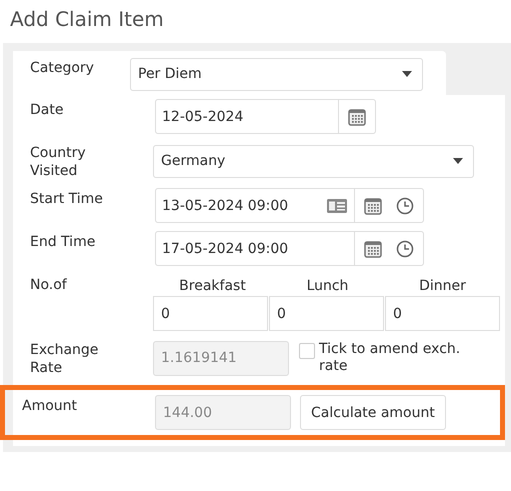 This screenshot has height=491, width=511. What do you see at coordinates (289, 205) in the screenshot?
I see `datetime-field: 13-05-2024 09:00` at bounding box center [289, 205].